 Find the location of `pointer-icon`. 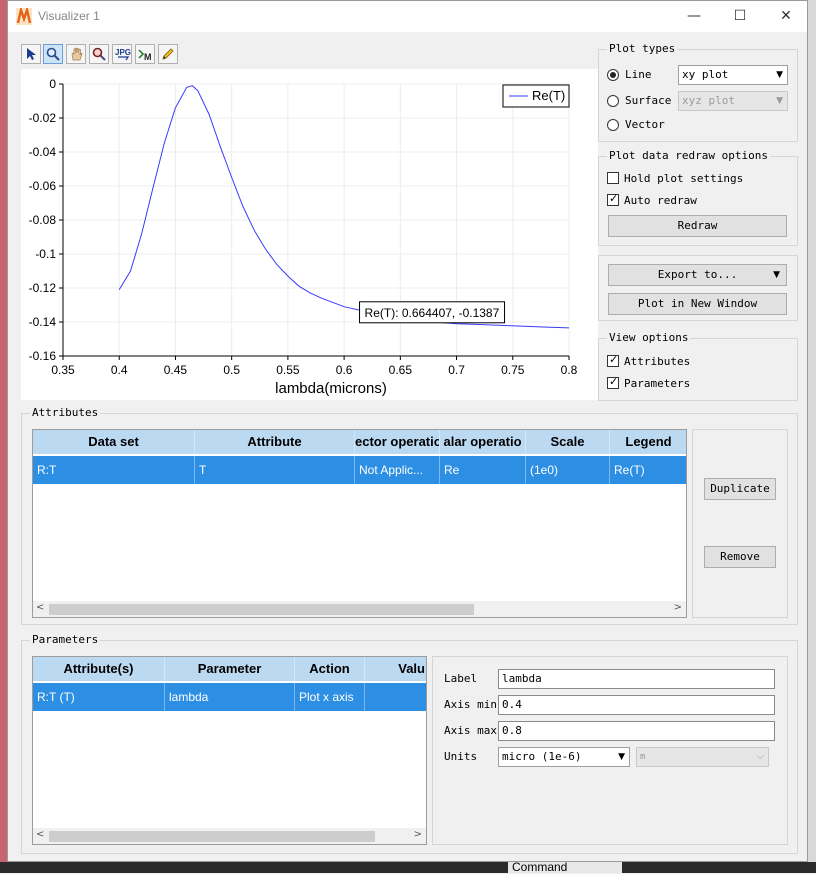

pointer-icon is located at coordinates (31, 54).